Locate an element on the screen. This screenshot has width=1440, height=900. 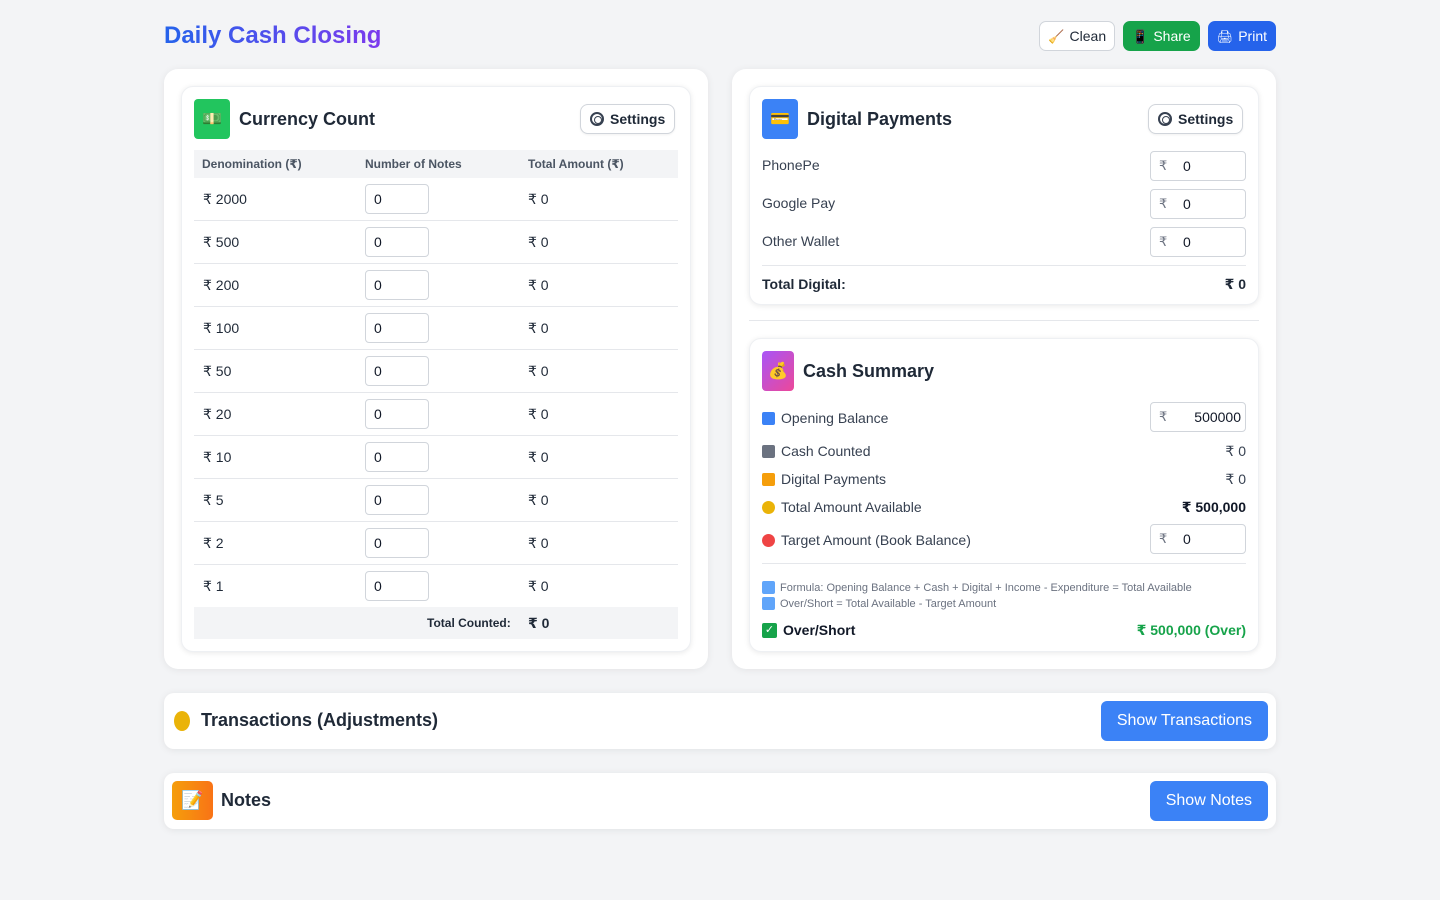
target-amount-field: ₹ is located at coordinates (1198, 539).